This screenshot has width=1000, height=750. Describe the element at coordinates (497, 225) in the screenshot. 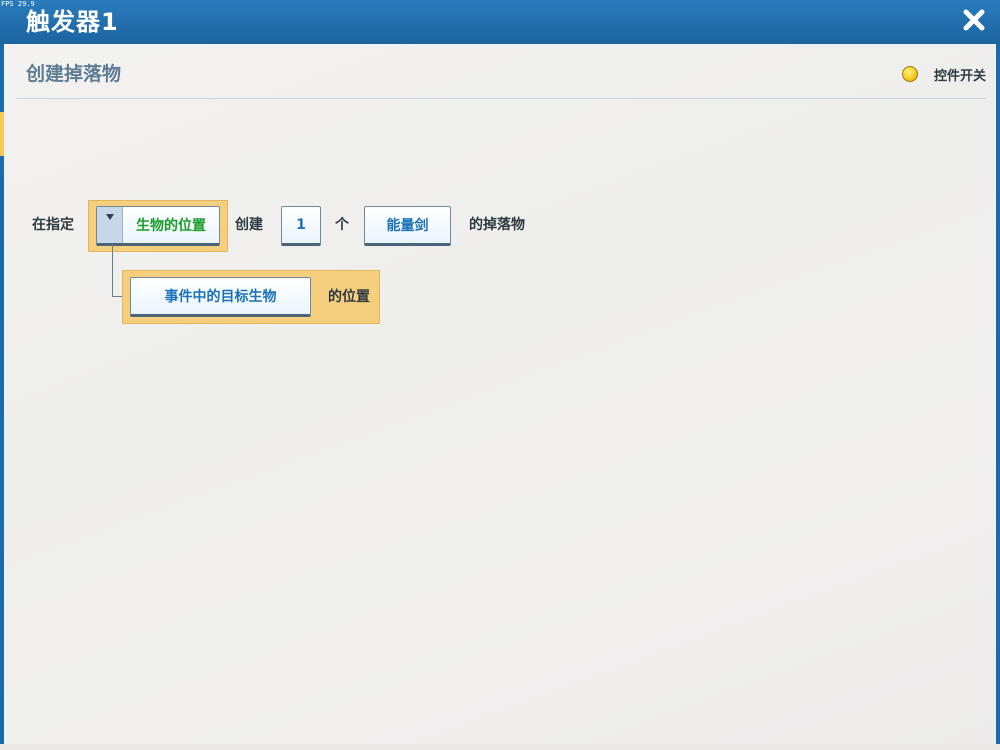

I see `statement-suffix: 的掉落物` at that location.